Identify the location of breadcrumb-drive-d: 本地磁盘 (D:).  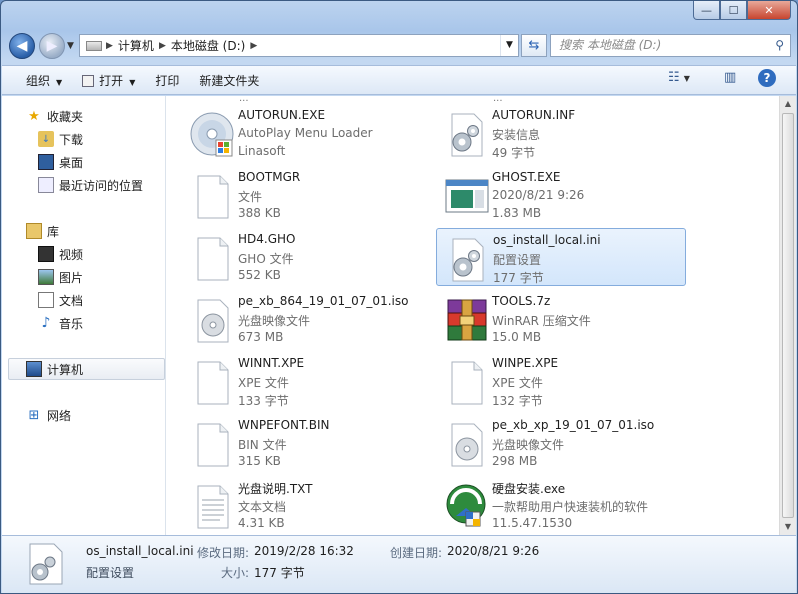
(208, 45).